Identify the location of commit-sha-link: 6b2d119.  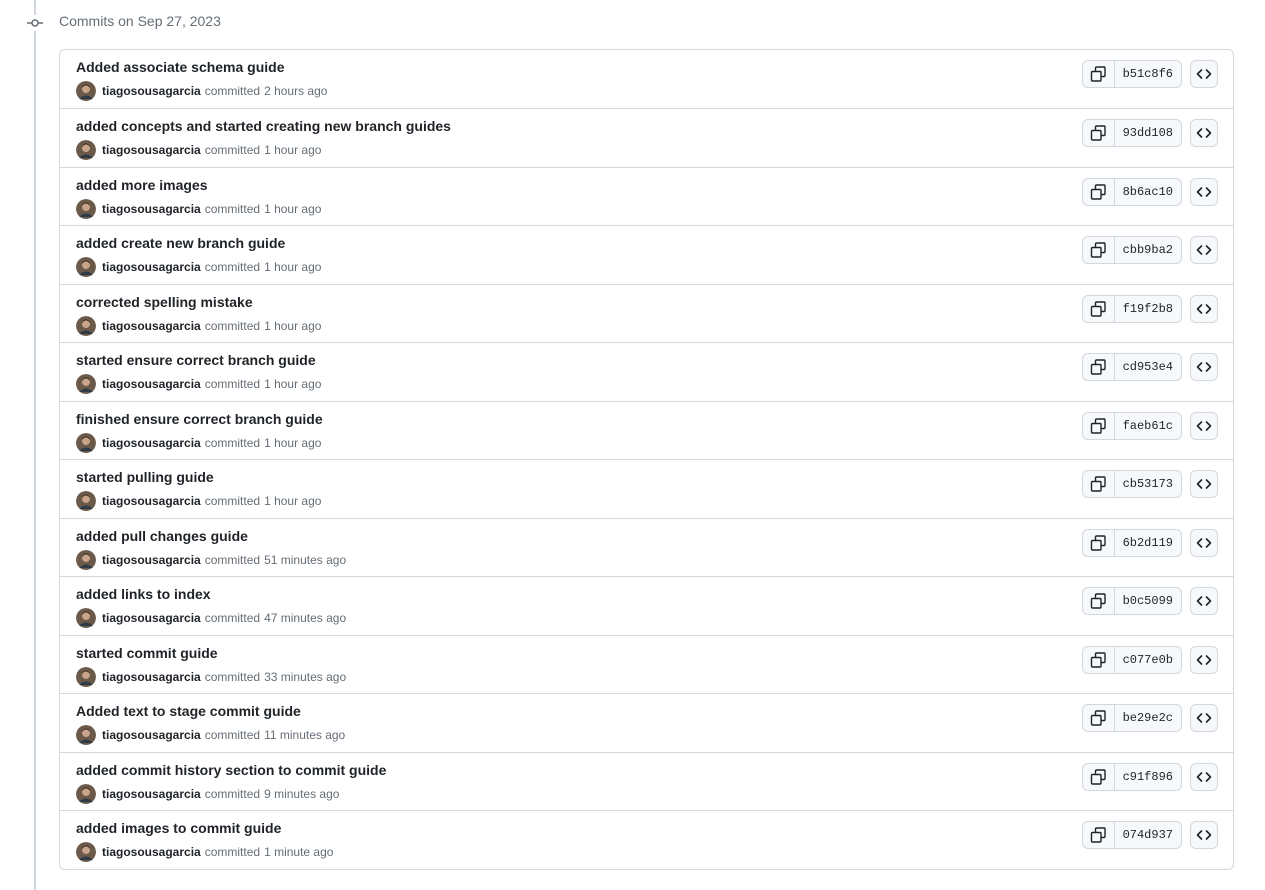
(1148, 543).